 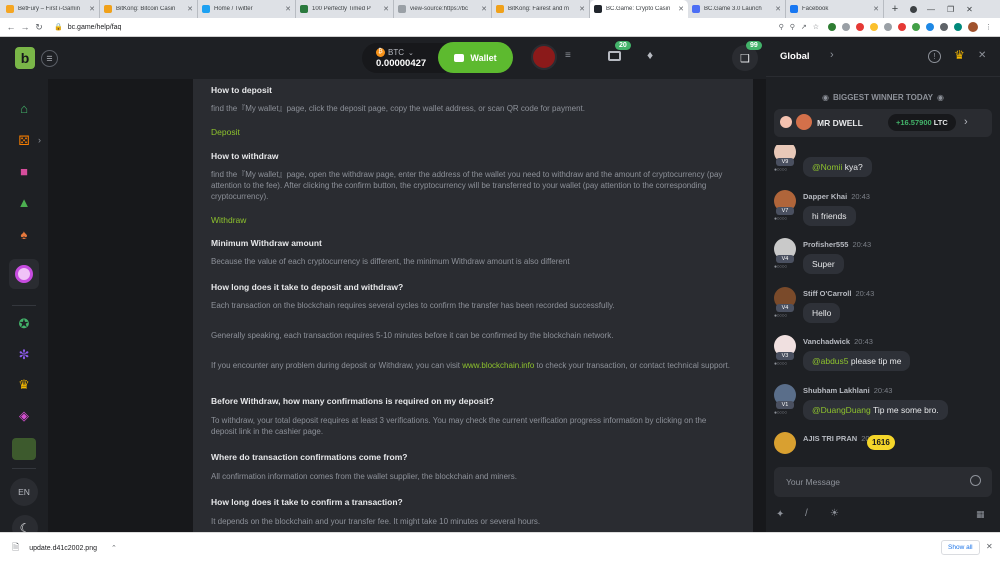 I want to click on maximize-button: ❐, so click(x=950, y=9).